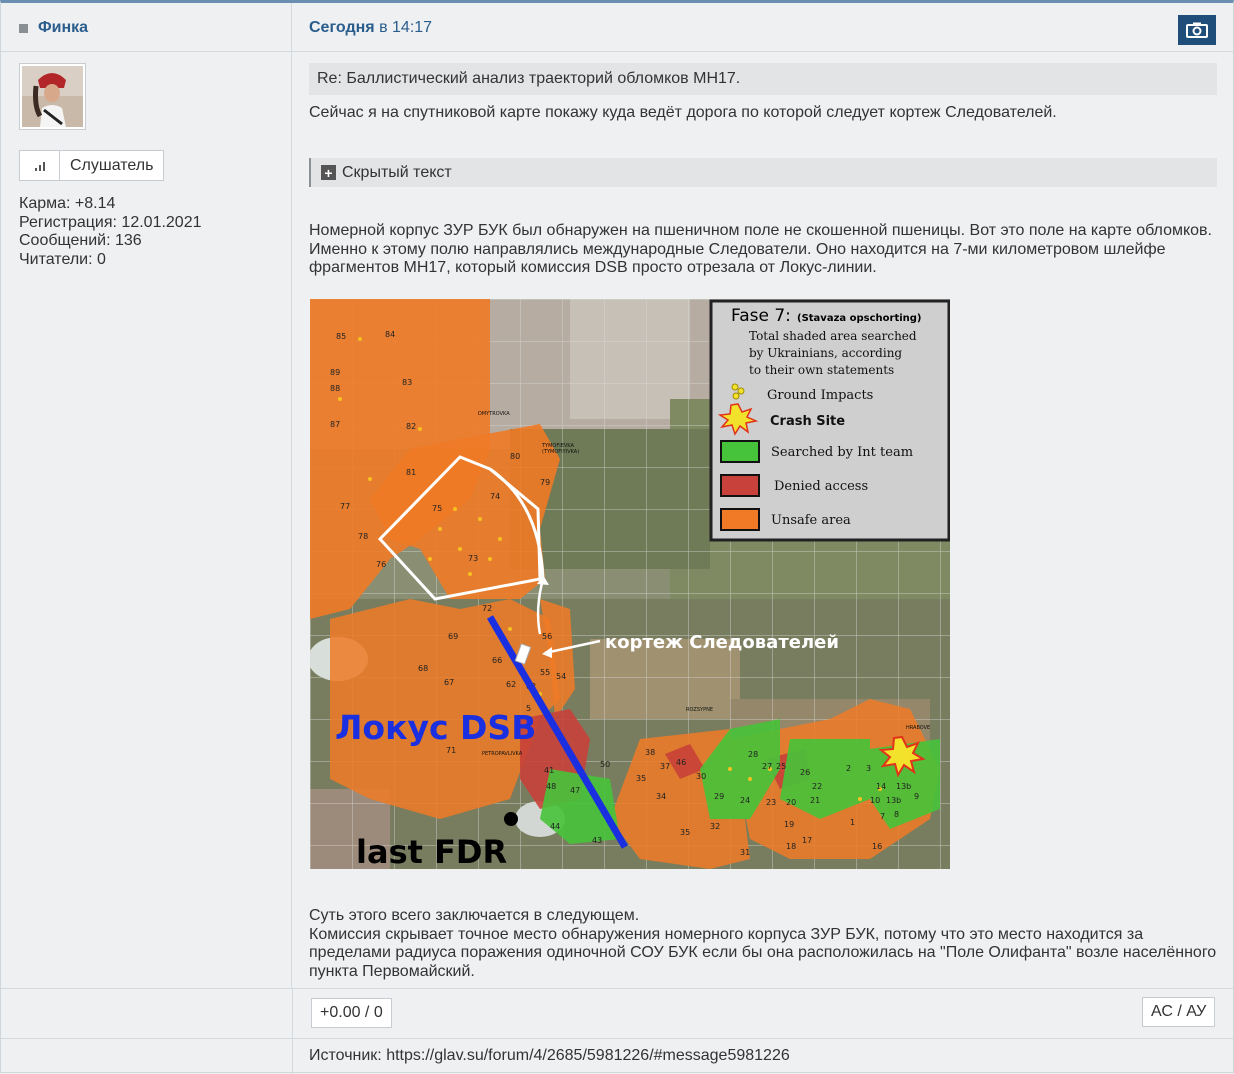  What do you see at coordinates (449, 682) in the screenshot?
I see `svg-text: 67` at bounding box center [449, 682].